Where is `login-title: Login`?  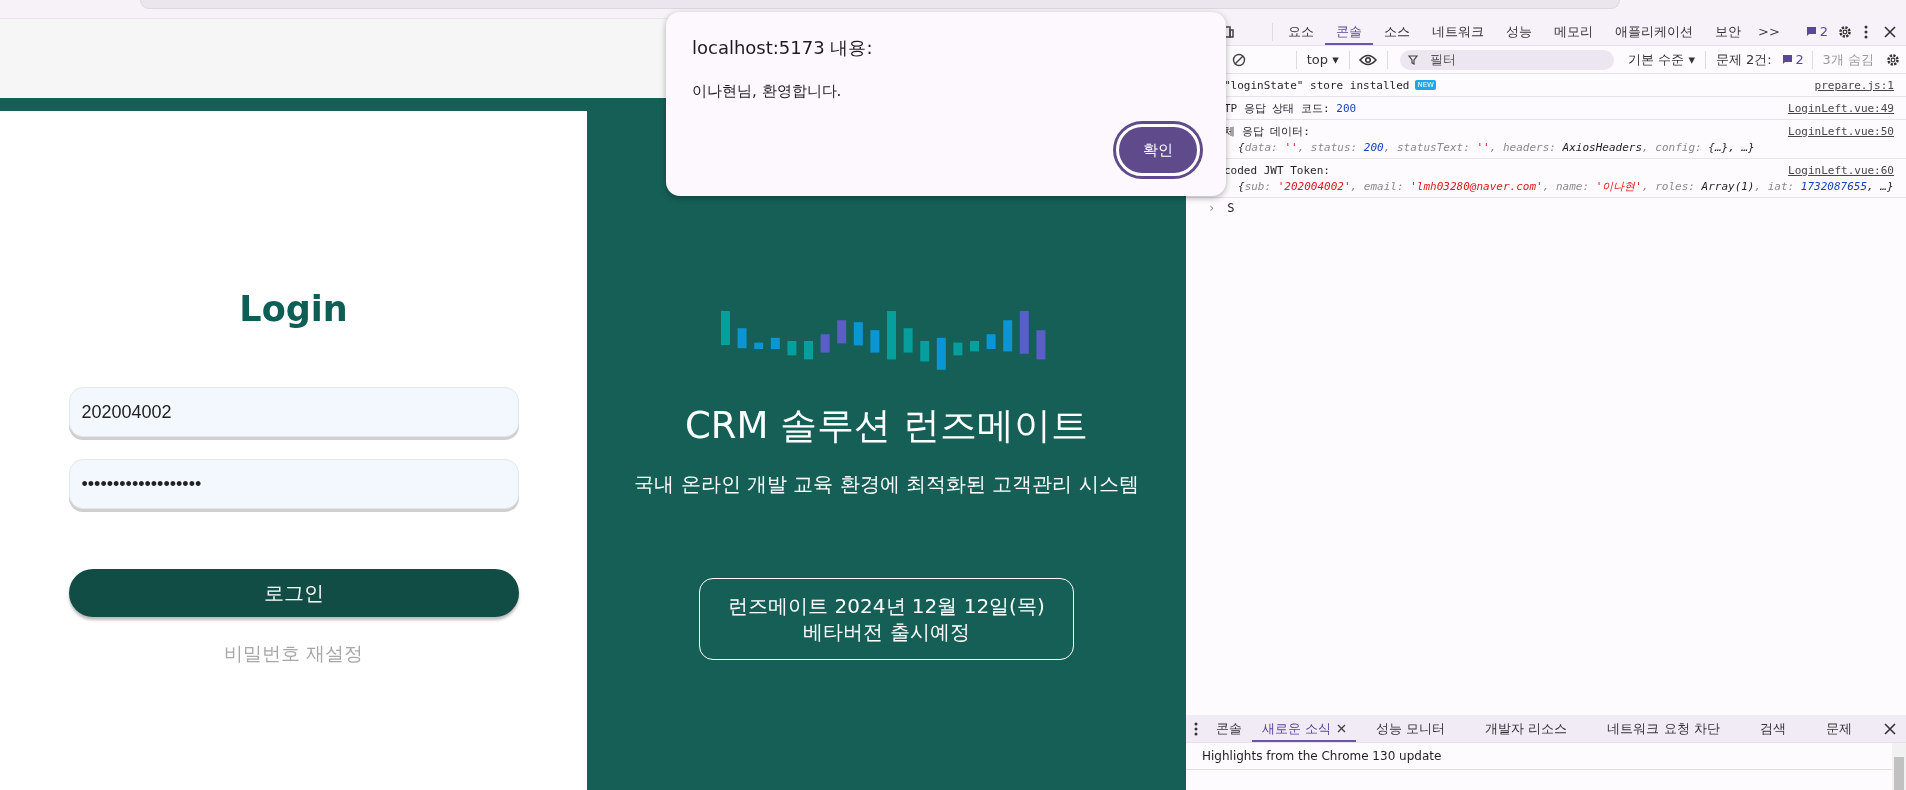 login-title: Login is located at coordinates (293, 309).